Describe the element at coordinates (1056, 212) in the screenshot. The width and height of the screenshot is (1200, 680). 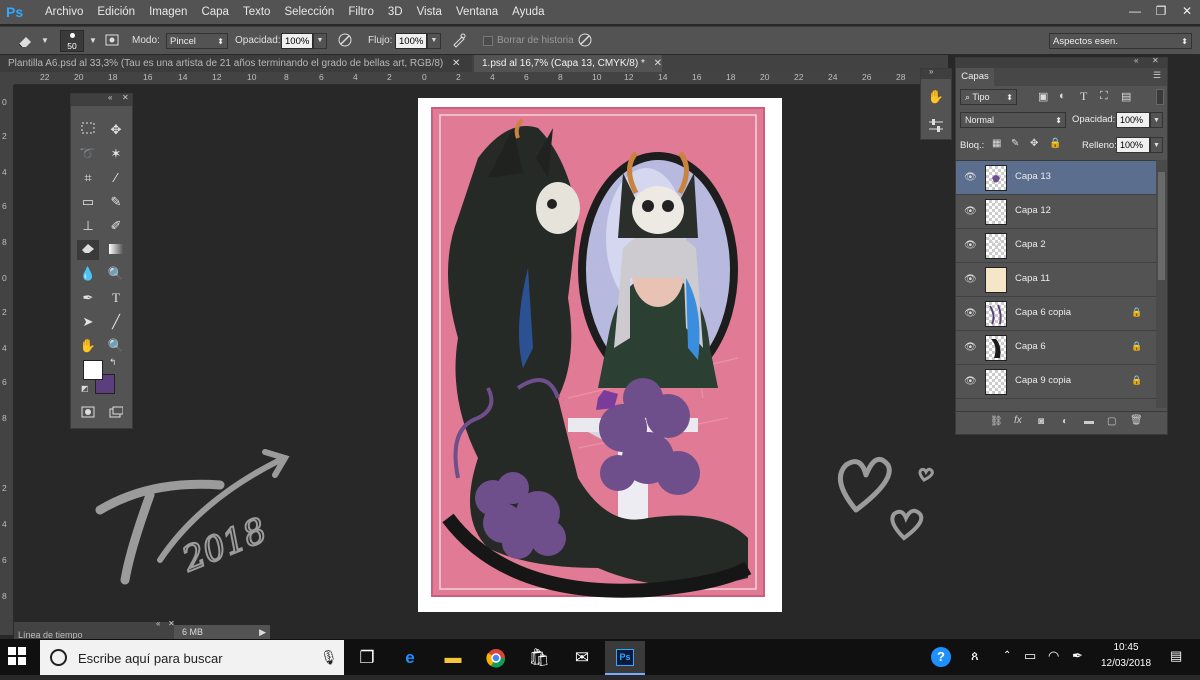
I see `layer-row: 👁 Capa 12` at that location.